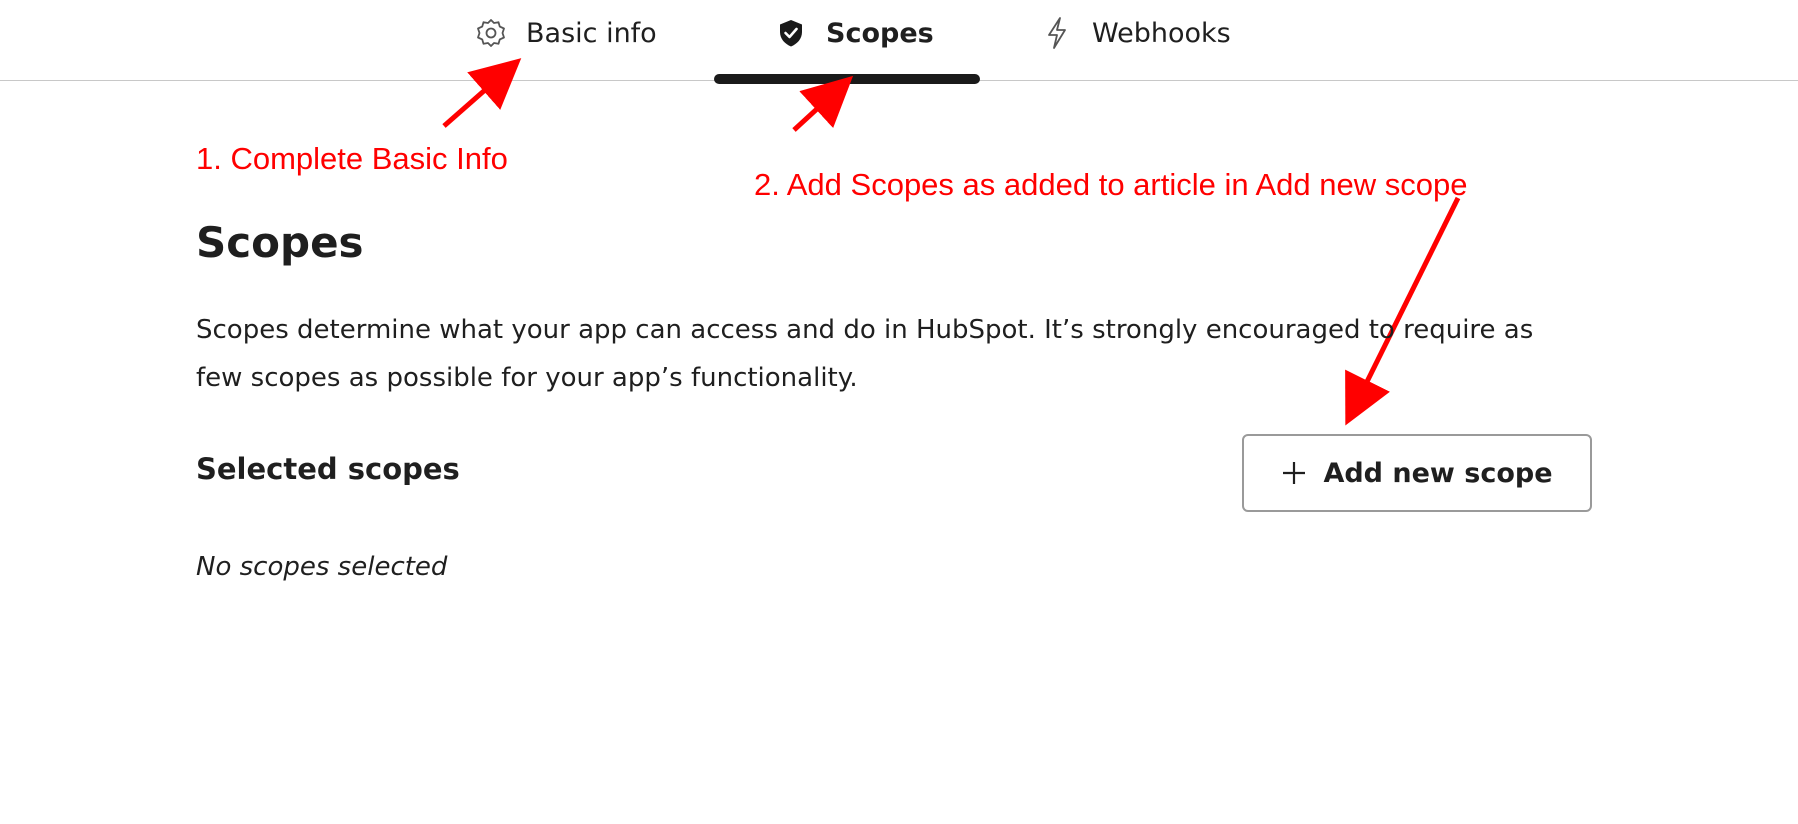 This screenshot has height=824, width=1798. I want to click on annotation-step-1: 1. Complete Basic Info, so click(352, 158).